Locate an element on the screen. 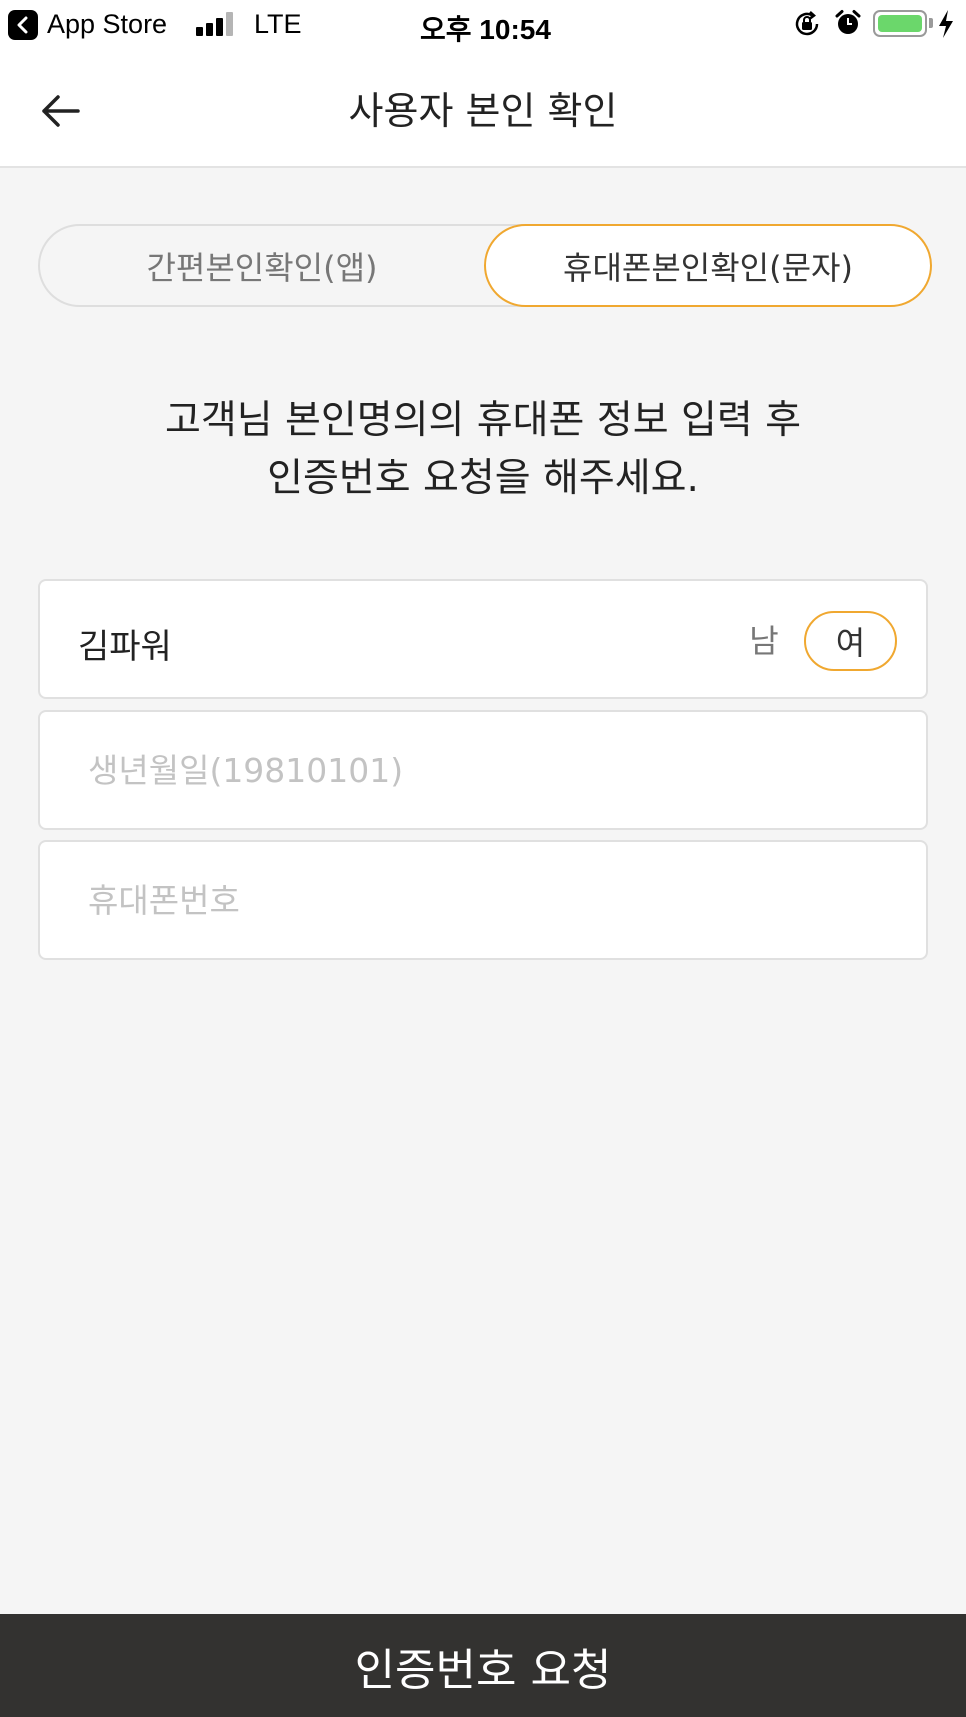 The width and height of the screenshot is (966, 1717). alarm-icon is located at coordinates (848, 22).